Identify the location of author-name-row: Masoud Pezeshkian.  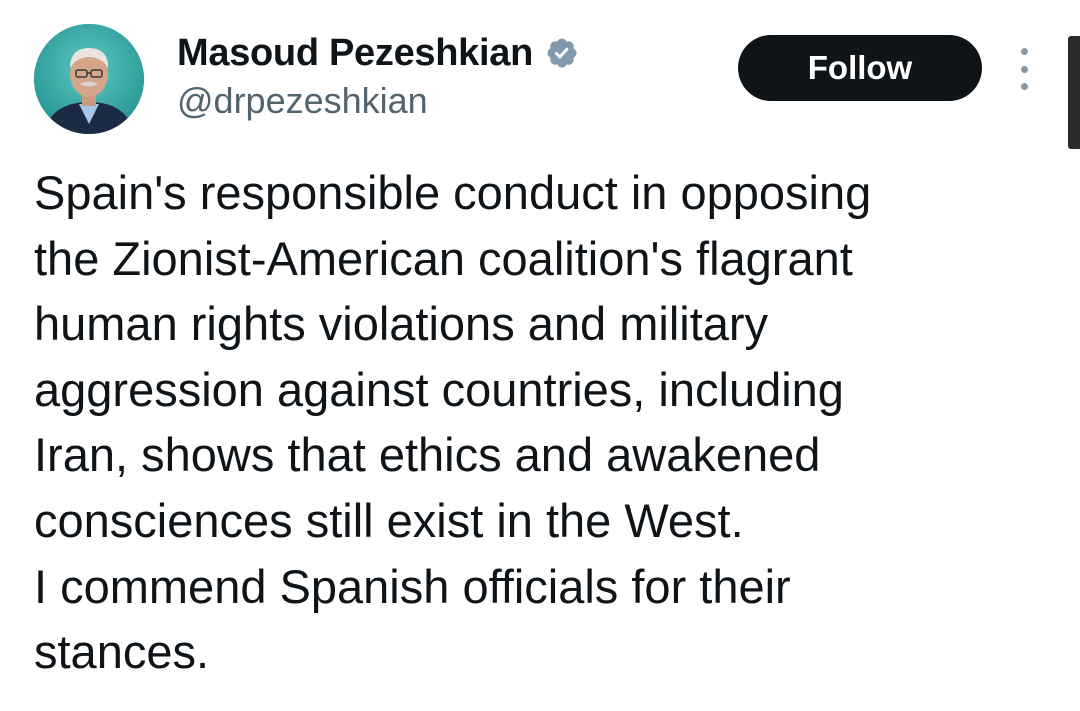
(378, 53).